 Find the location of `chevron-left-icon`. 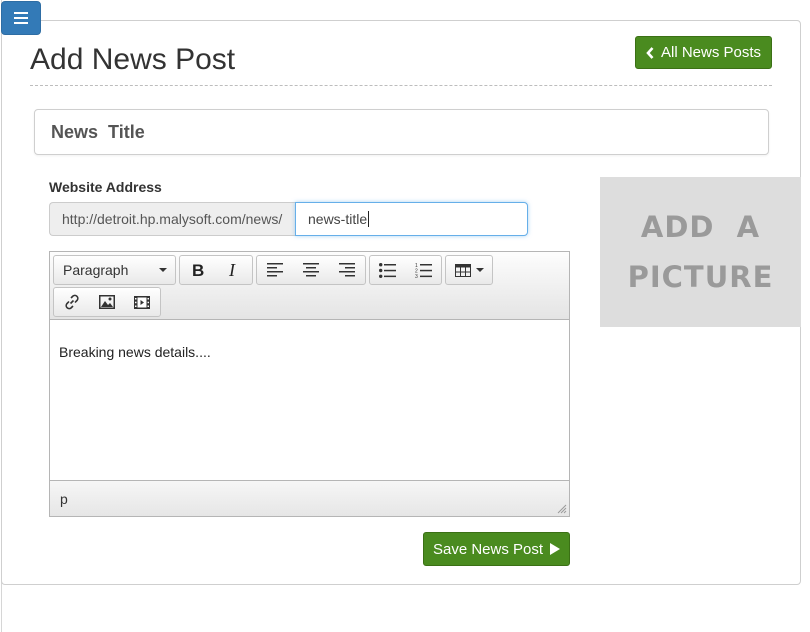

chevron-left-icon is located at coordinates (650, 52).